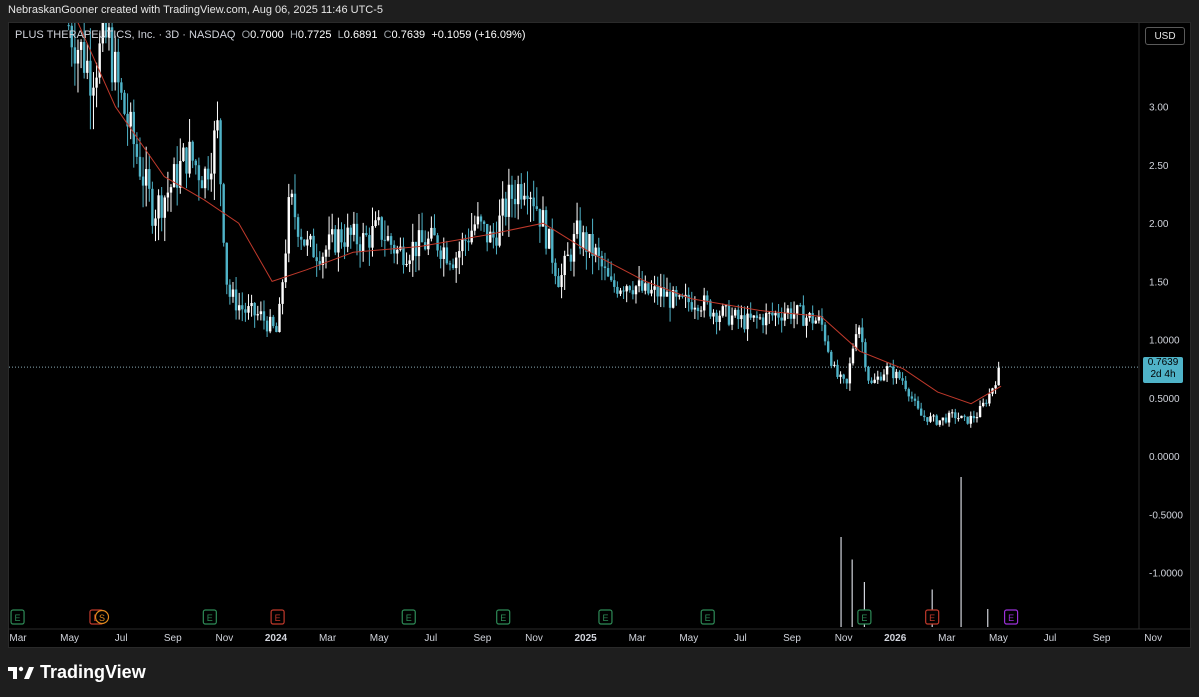 The width and height of the screenshot is (1199, 697). I want to click on x-tick-label: May, so click(69, 638).